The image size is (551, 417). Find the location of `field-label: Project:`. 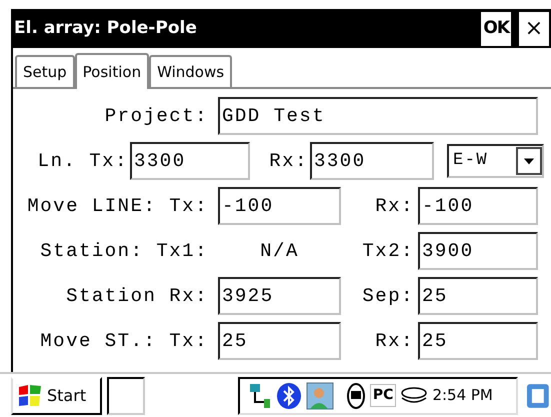

field-label: Project: is located at coordinates (156, 116).